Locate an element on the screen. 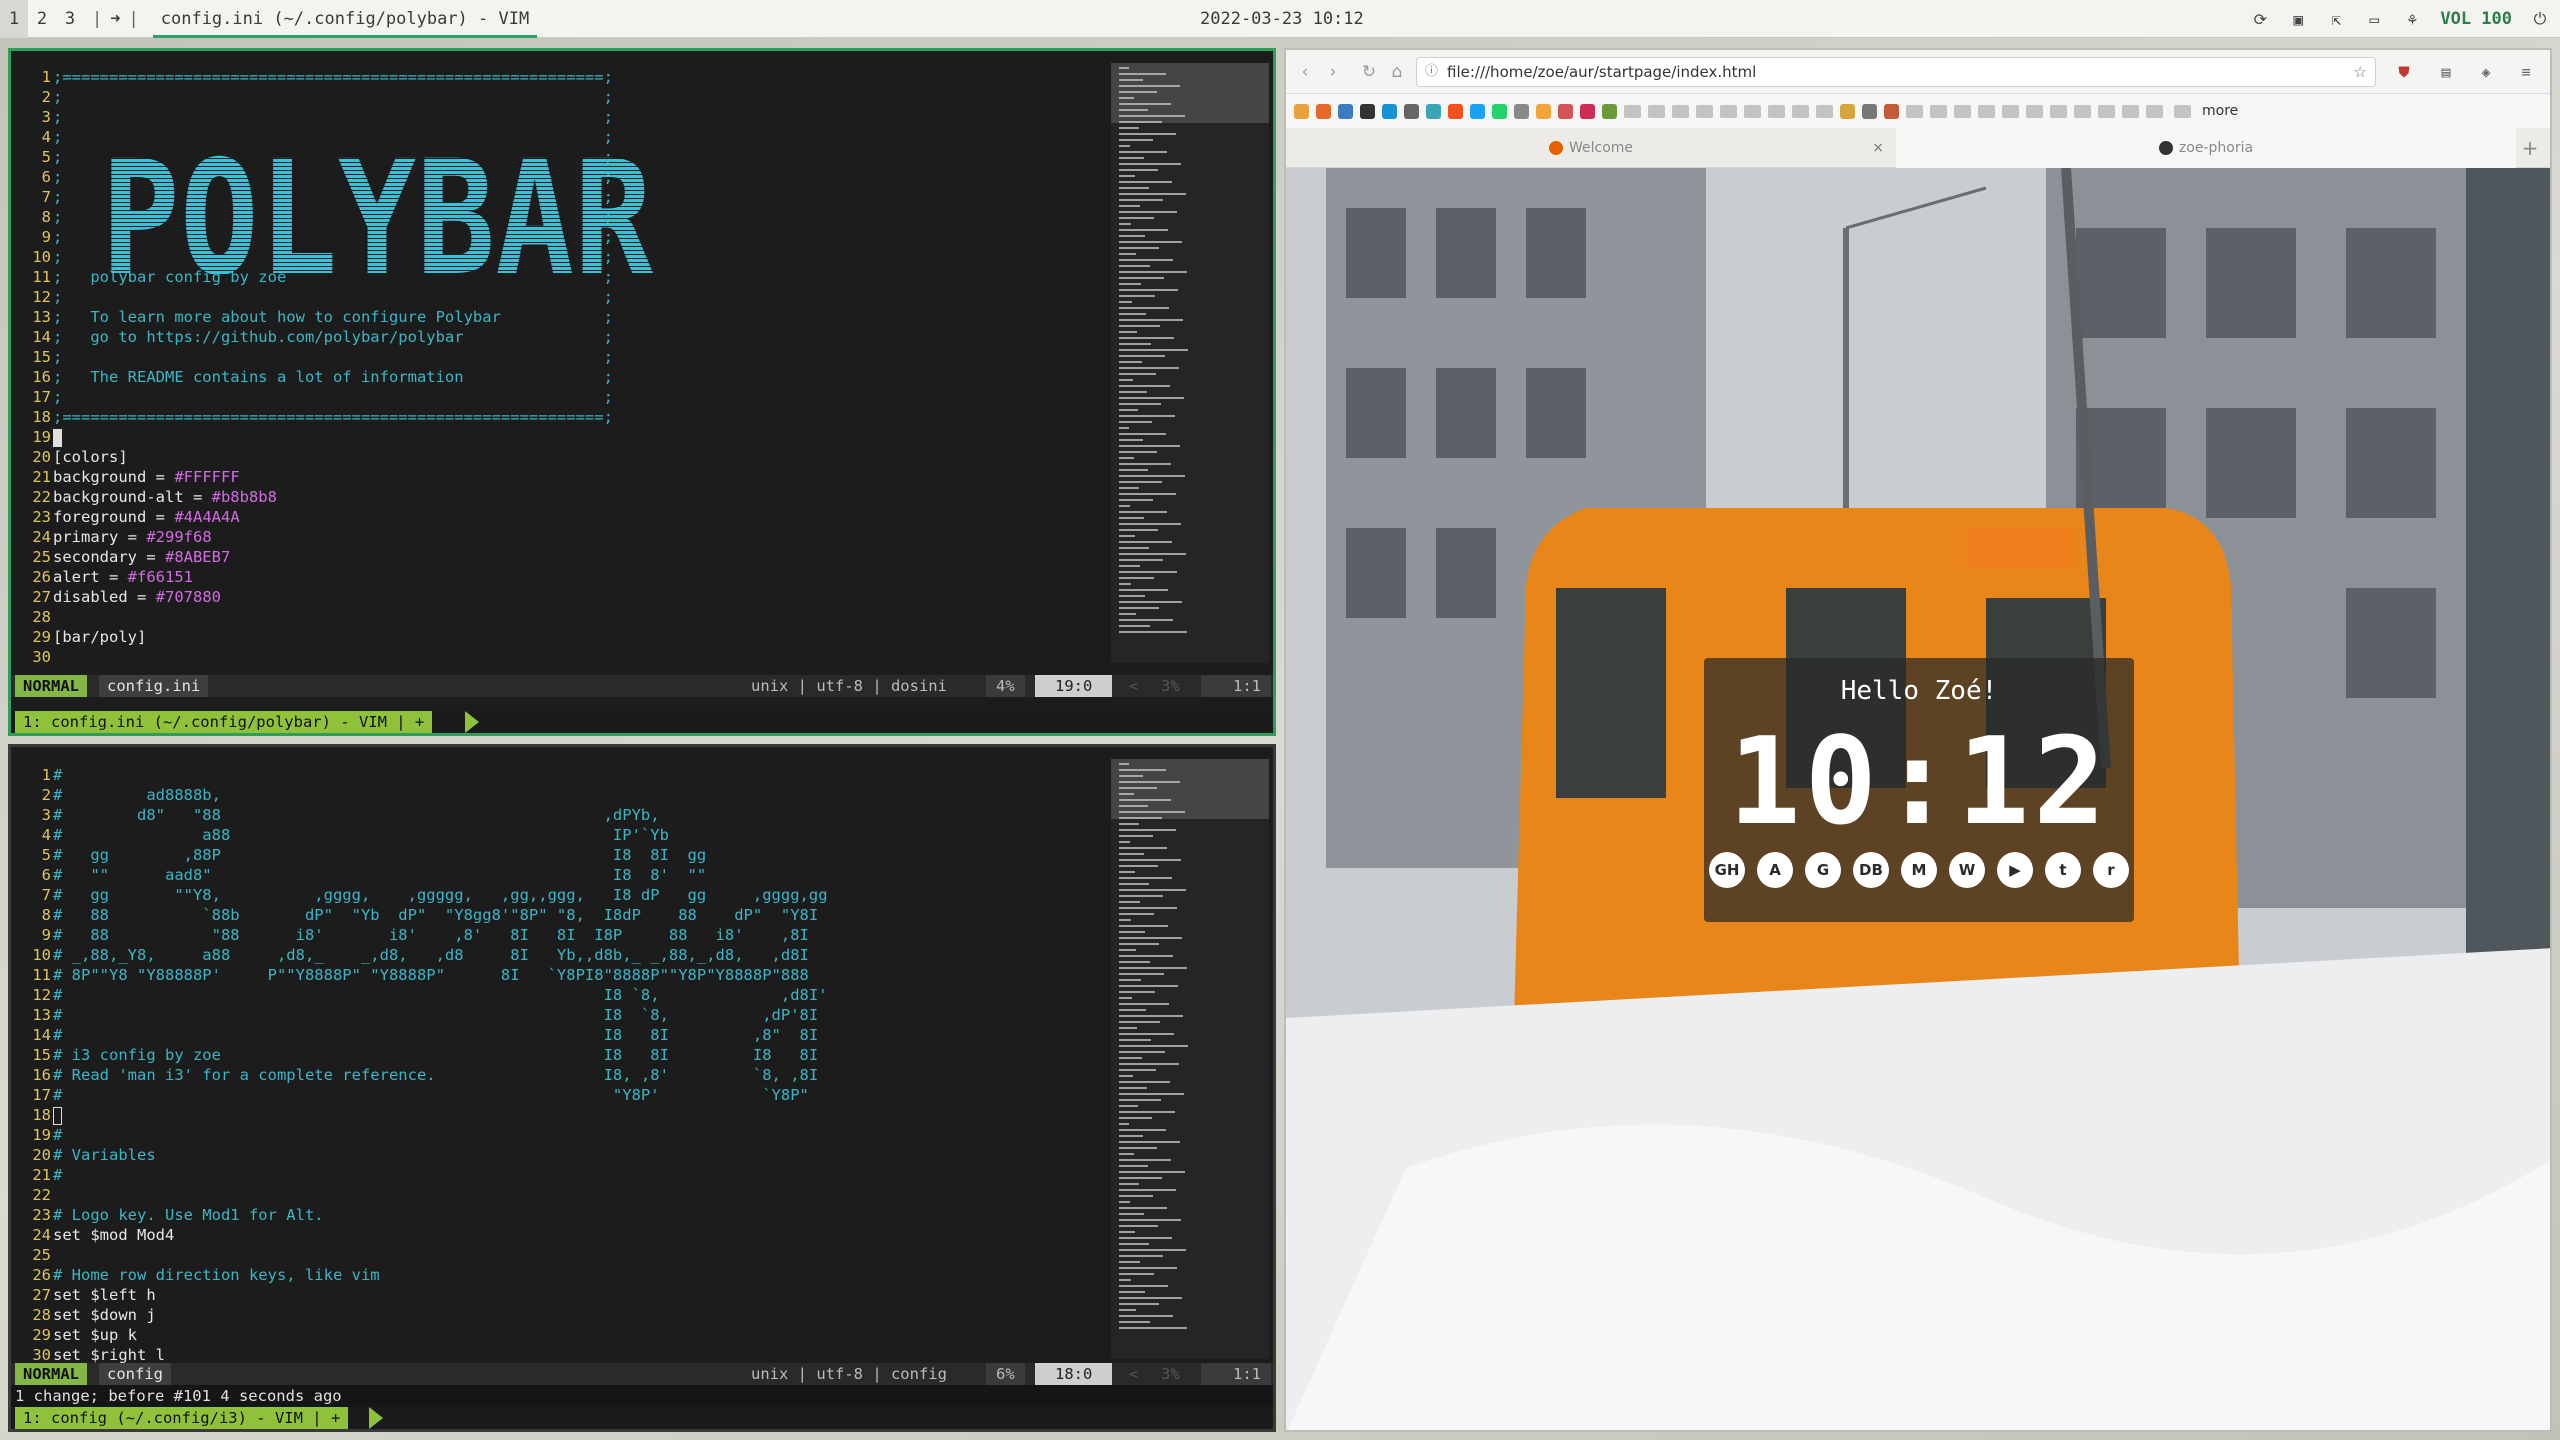 Image resolution: width=2560 pixels, height=1440 pixels. whatsapp-icon is located at coordinates (1499, 111).